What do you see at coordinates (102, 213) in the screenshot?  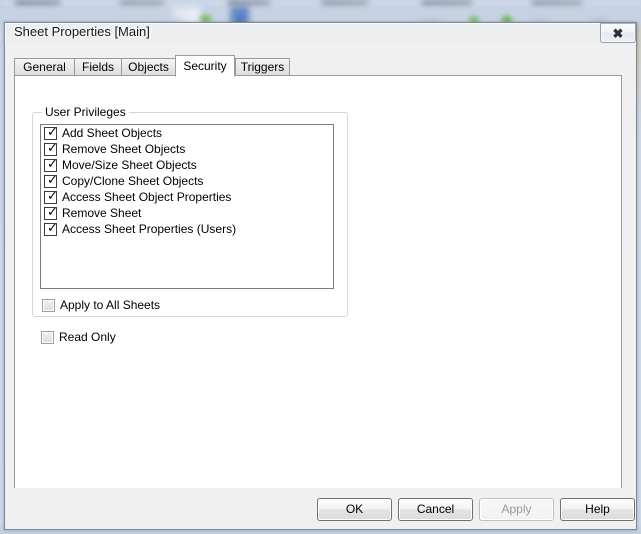 I see `privilege-label: Remove Sheet` at bounding box center [102, 213].